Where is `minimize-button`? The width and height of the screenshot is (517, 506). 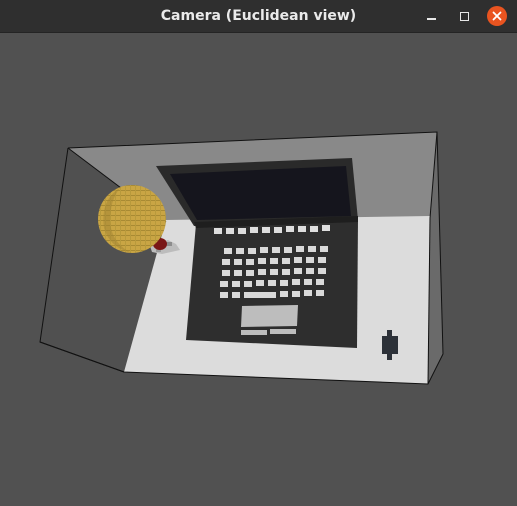 minimize-button is located at coordinates (431, 16).